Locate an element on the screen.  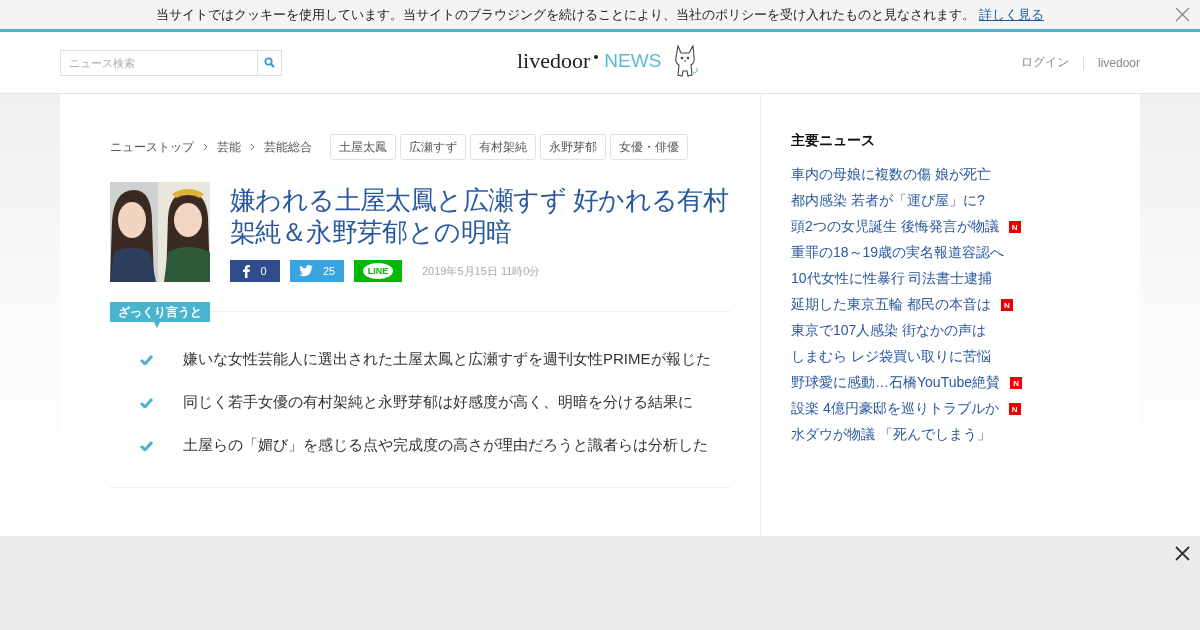
nav-link: livedoor is located at coordinates (1111, 62).